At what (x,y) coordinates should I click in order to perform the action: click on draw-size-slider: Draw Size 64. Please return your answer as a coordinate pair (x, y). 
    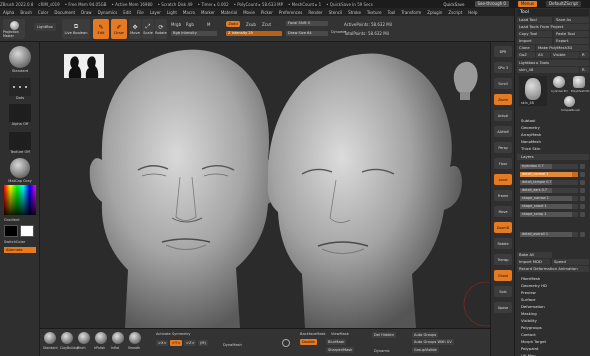
    Looking at the image, I should click on (307, 33).